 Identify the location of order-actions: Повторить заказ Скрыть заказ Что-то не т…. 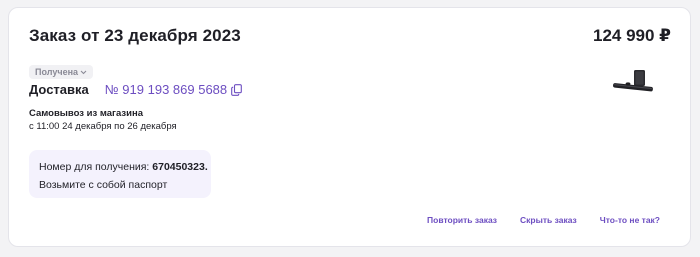
(543, 220).